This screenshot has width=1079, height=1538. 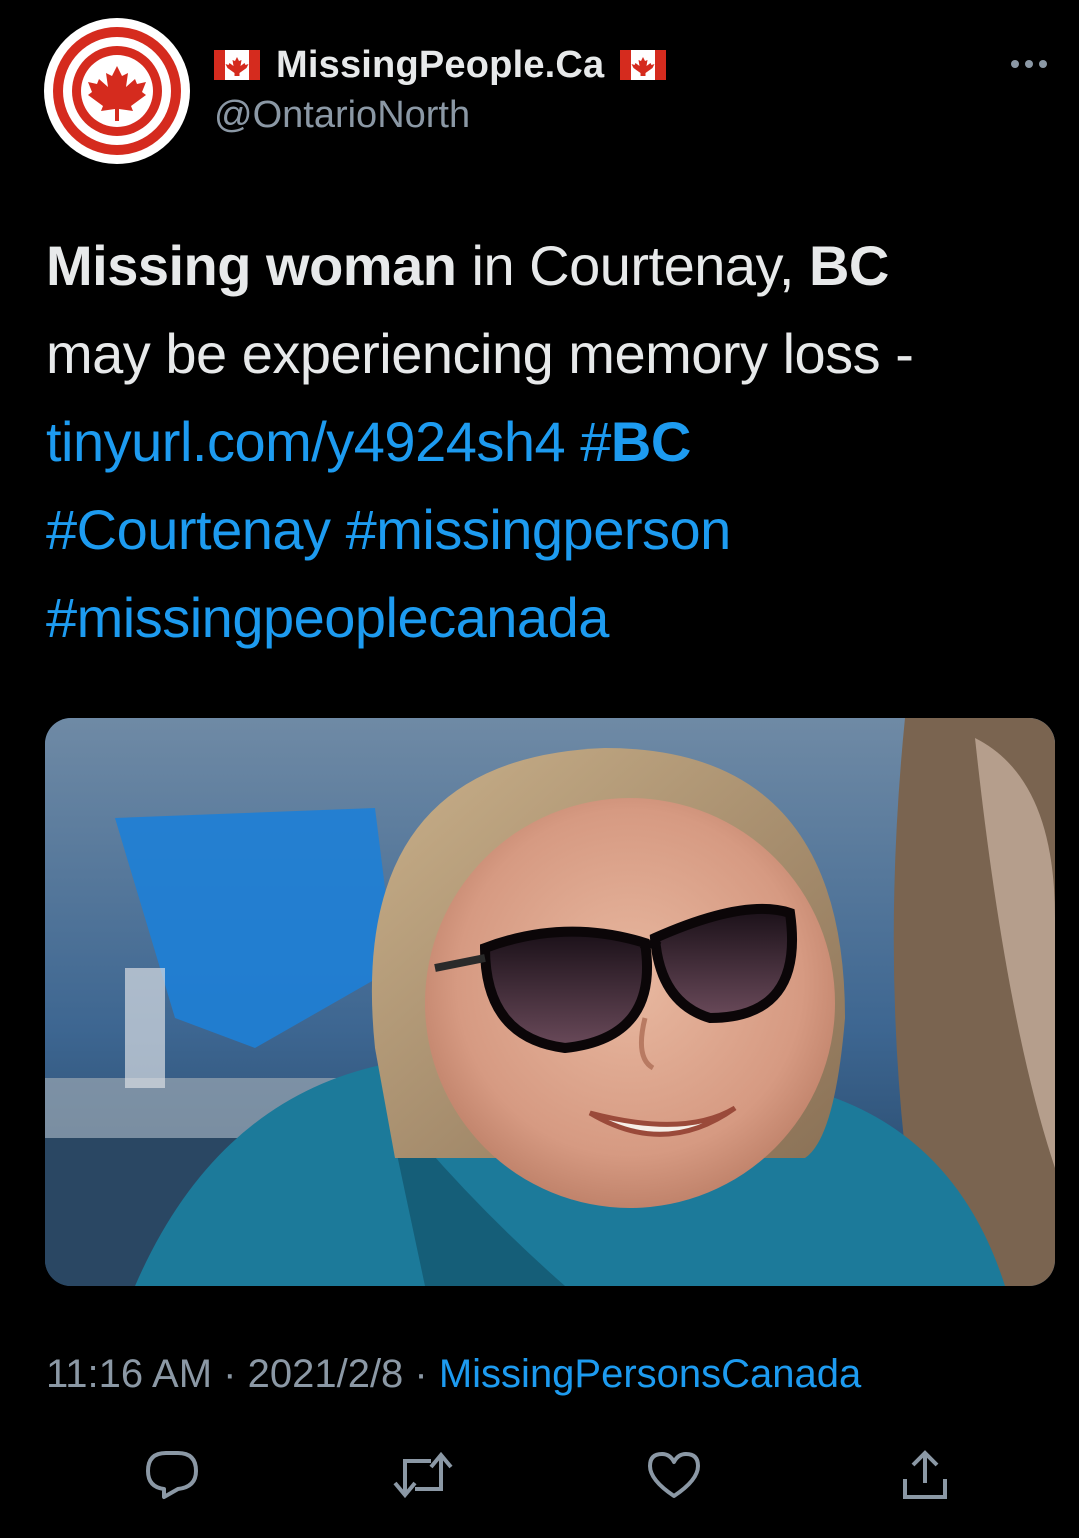 What do you see at coordinates (632, 265) in the screenshot?
I see `tweet-plain-phrase: in Courtenay,` at bounding box center [632, 265].